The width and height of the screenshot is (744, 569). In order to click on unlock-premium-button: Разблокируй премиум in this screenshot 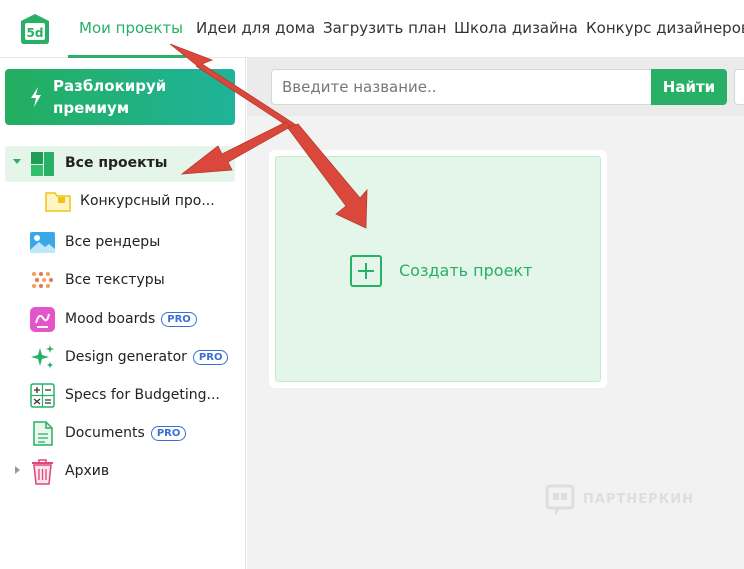, I will do `click(120, 97)`.